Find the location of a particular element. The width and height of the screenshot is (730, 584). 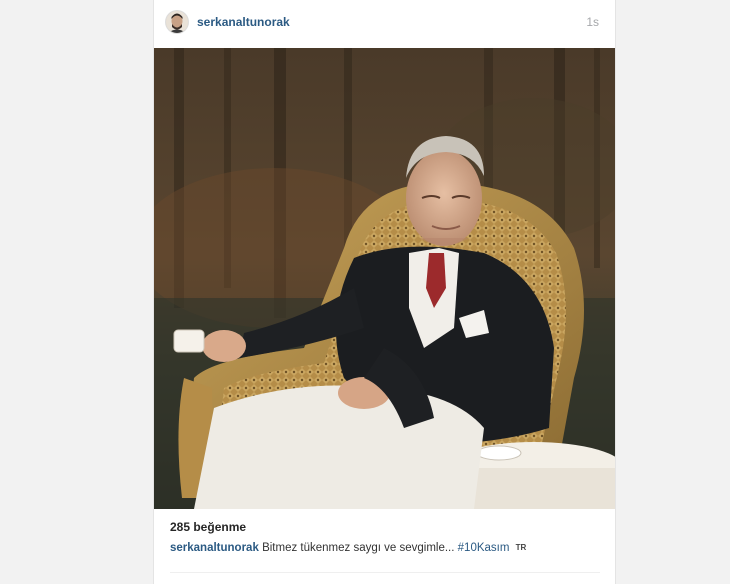

translate-badge: TR is located at coordinates (521, 547).